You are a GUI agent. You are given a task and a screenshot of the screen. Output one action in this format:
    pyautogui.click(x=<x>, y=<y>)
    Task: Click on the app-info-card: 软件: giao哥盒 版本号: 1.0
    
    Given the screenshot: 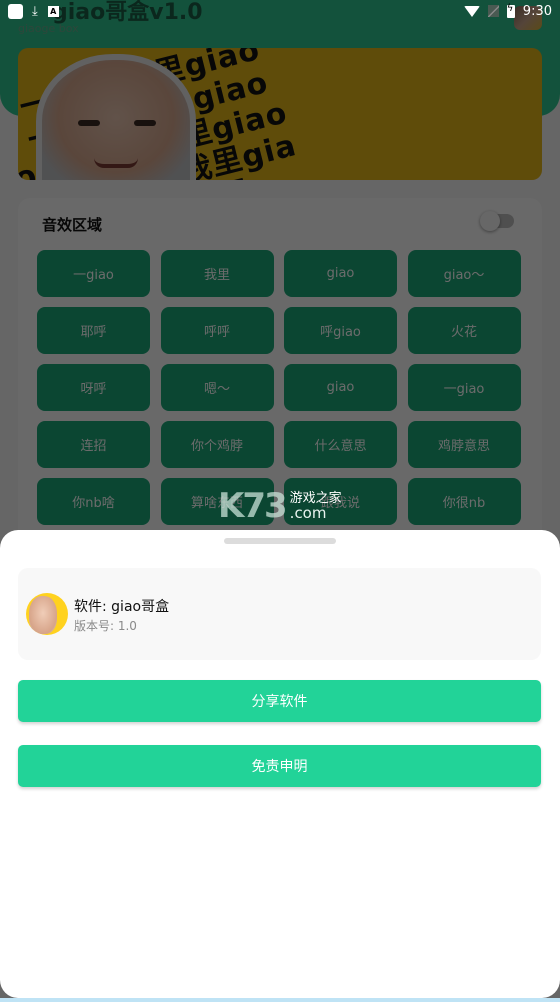 What is the action you would take?
    pyautogui.click(x=279, y=614)
    